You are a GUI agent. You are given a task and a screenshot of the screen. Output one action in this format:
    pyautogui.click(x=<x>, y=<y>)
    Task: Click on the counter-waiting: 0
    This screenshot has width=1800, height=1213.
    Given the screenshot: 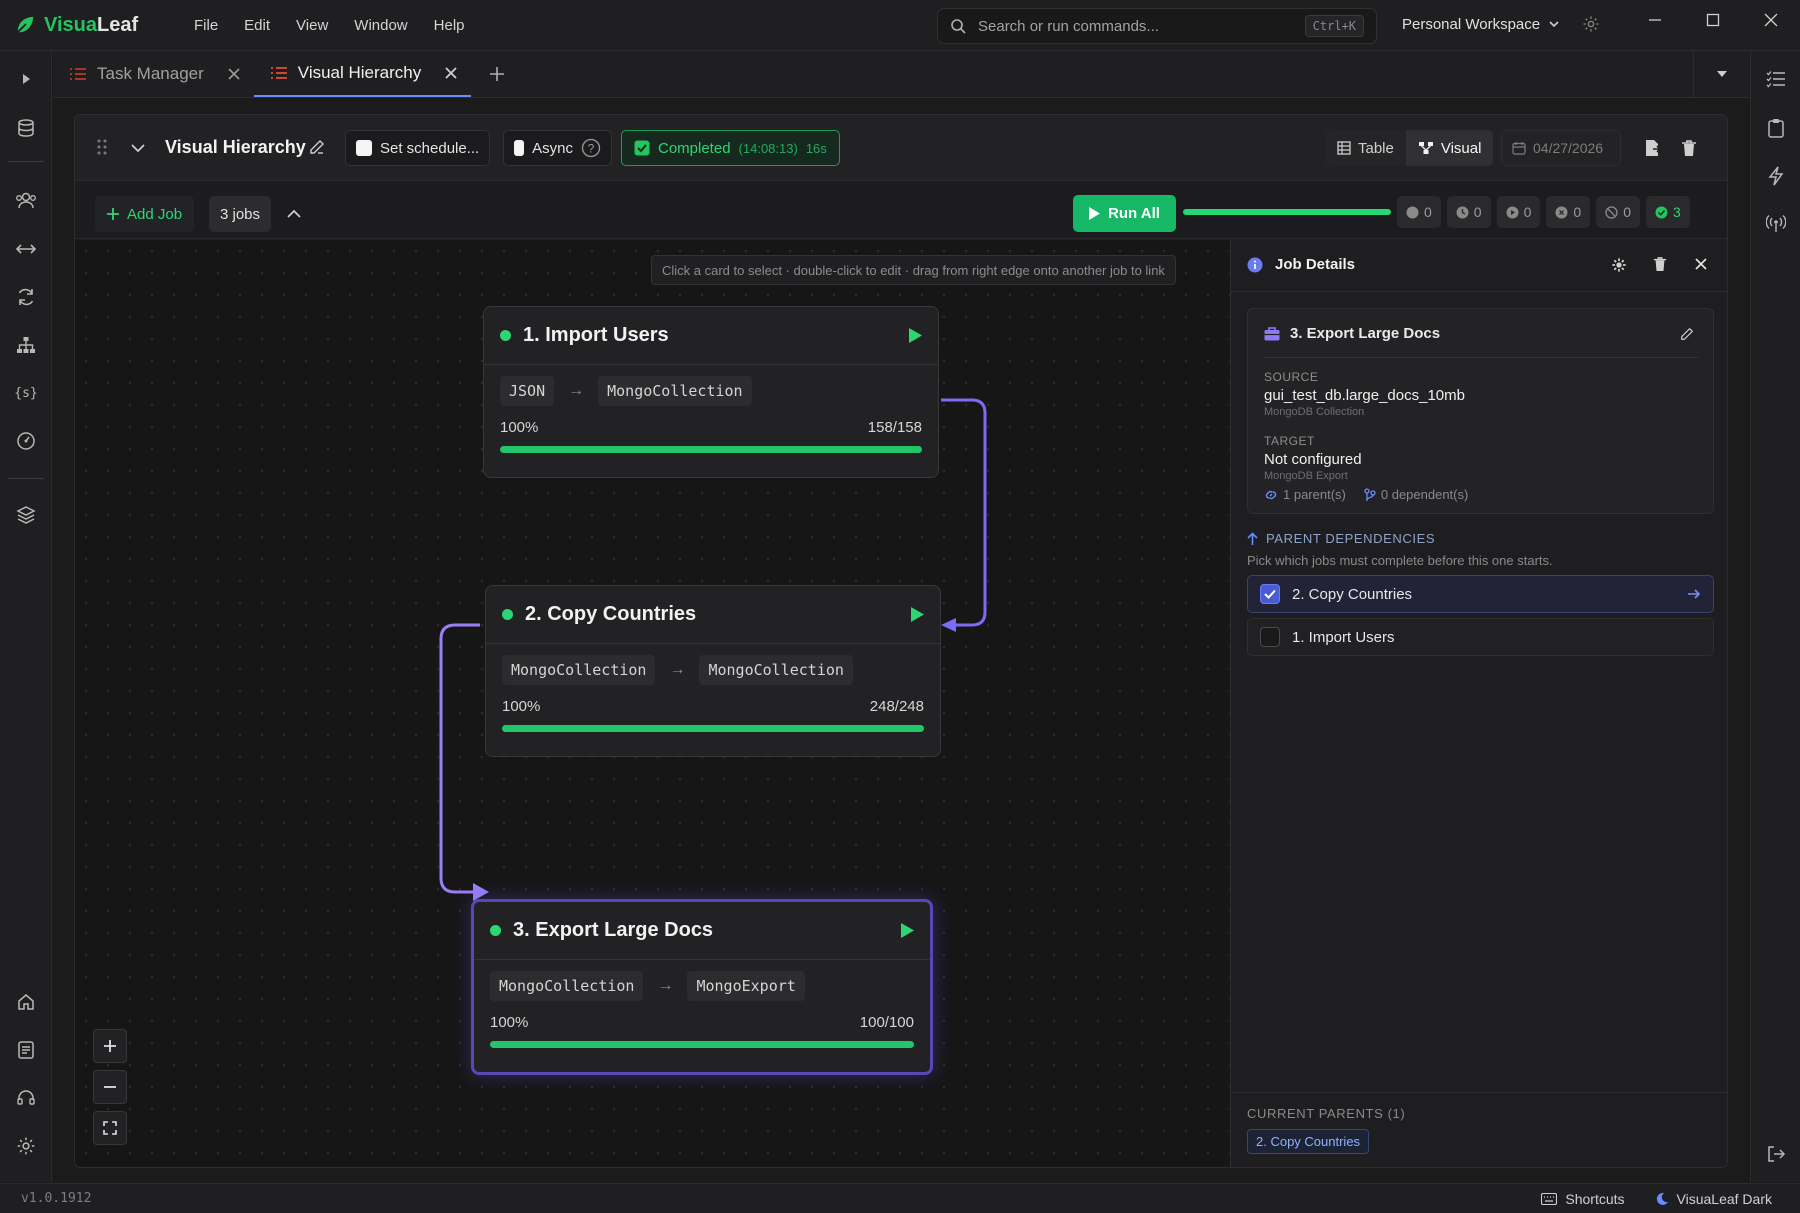 What is the action you would take?
    pyautogui.click(x=1468, y=212)
    